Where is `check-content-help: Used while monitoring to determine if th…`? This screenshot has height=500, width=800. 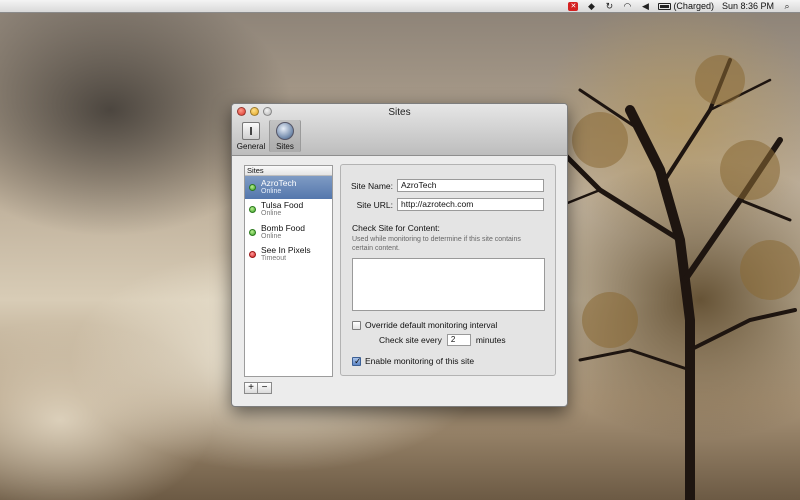 check-content-help: Used while monitoring to determine if th… is located at coordinates (436, 244).